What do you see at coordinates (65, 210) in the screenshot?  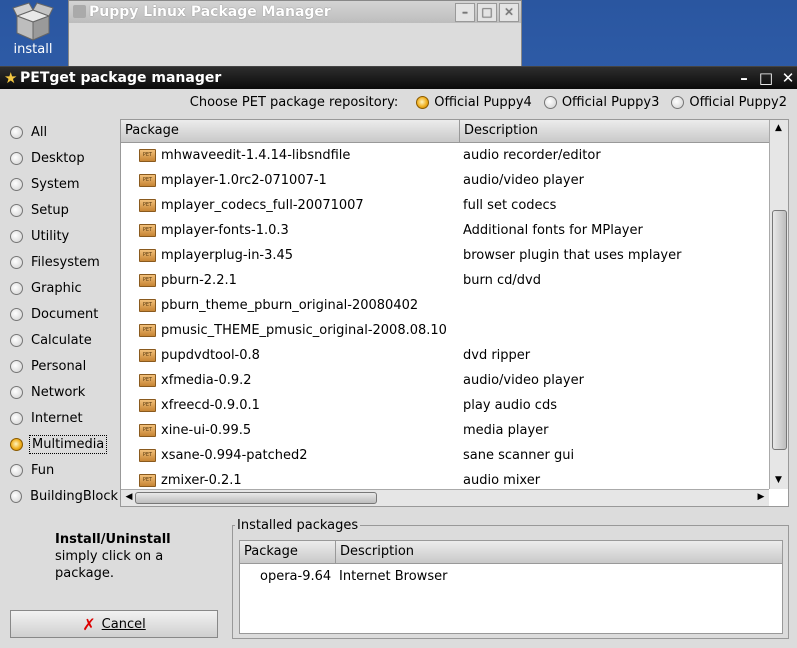 I see `category-setup: Setup` at bounding box center [65, 210].